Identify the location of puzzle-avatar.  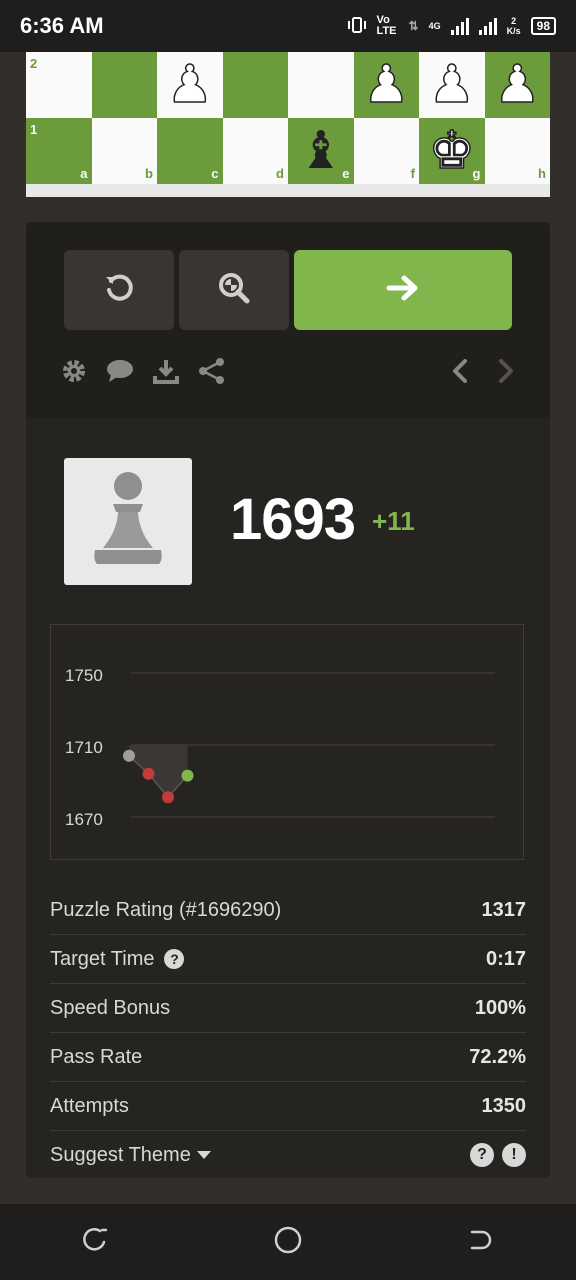
(128, 521).